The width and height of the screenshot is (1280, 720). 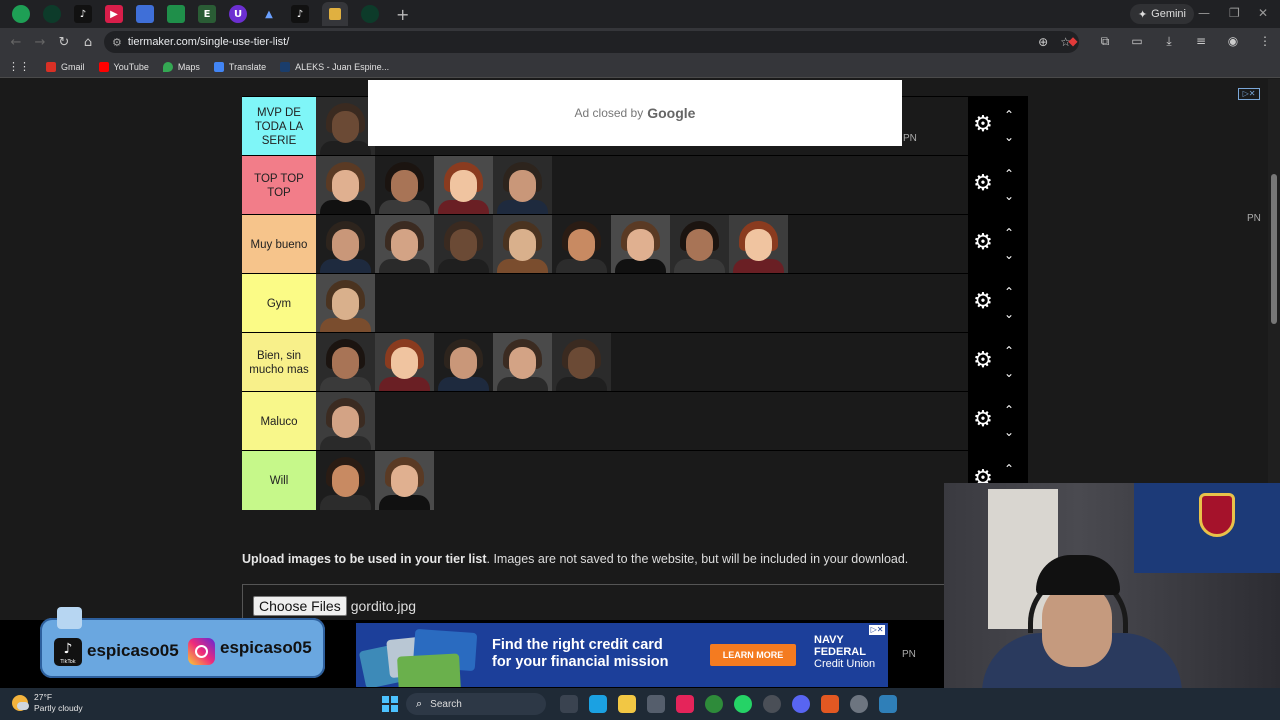 What do you see at coordinates (16, 42) in the screenshot?
I see `back-icon: ←` at bounding box center [16, 42].